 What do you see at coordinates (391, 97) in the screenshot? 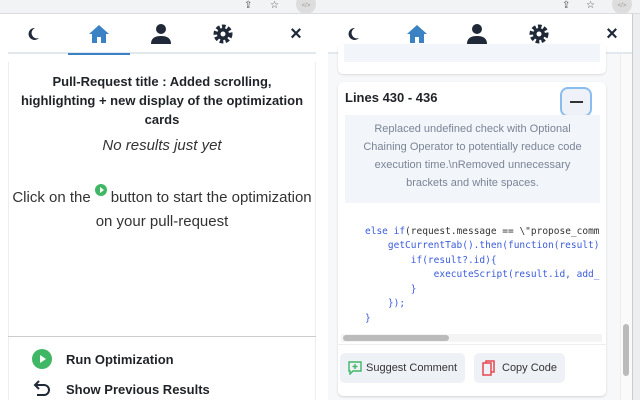
I see `card-title: Lines 430 - 436` at bounding box center [391, 97].